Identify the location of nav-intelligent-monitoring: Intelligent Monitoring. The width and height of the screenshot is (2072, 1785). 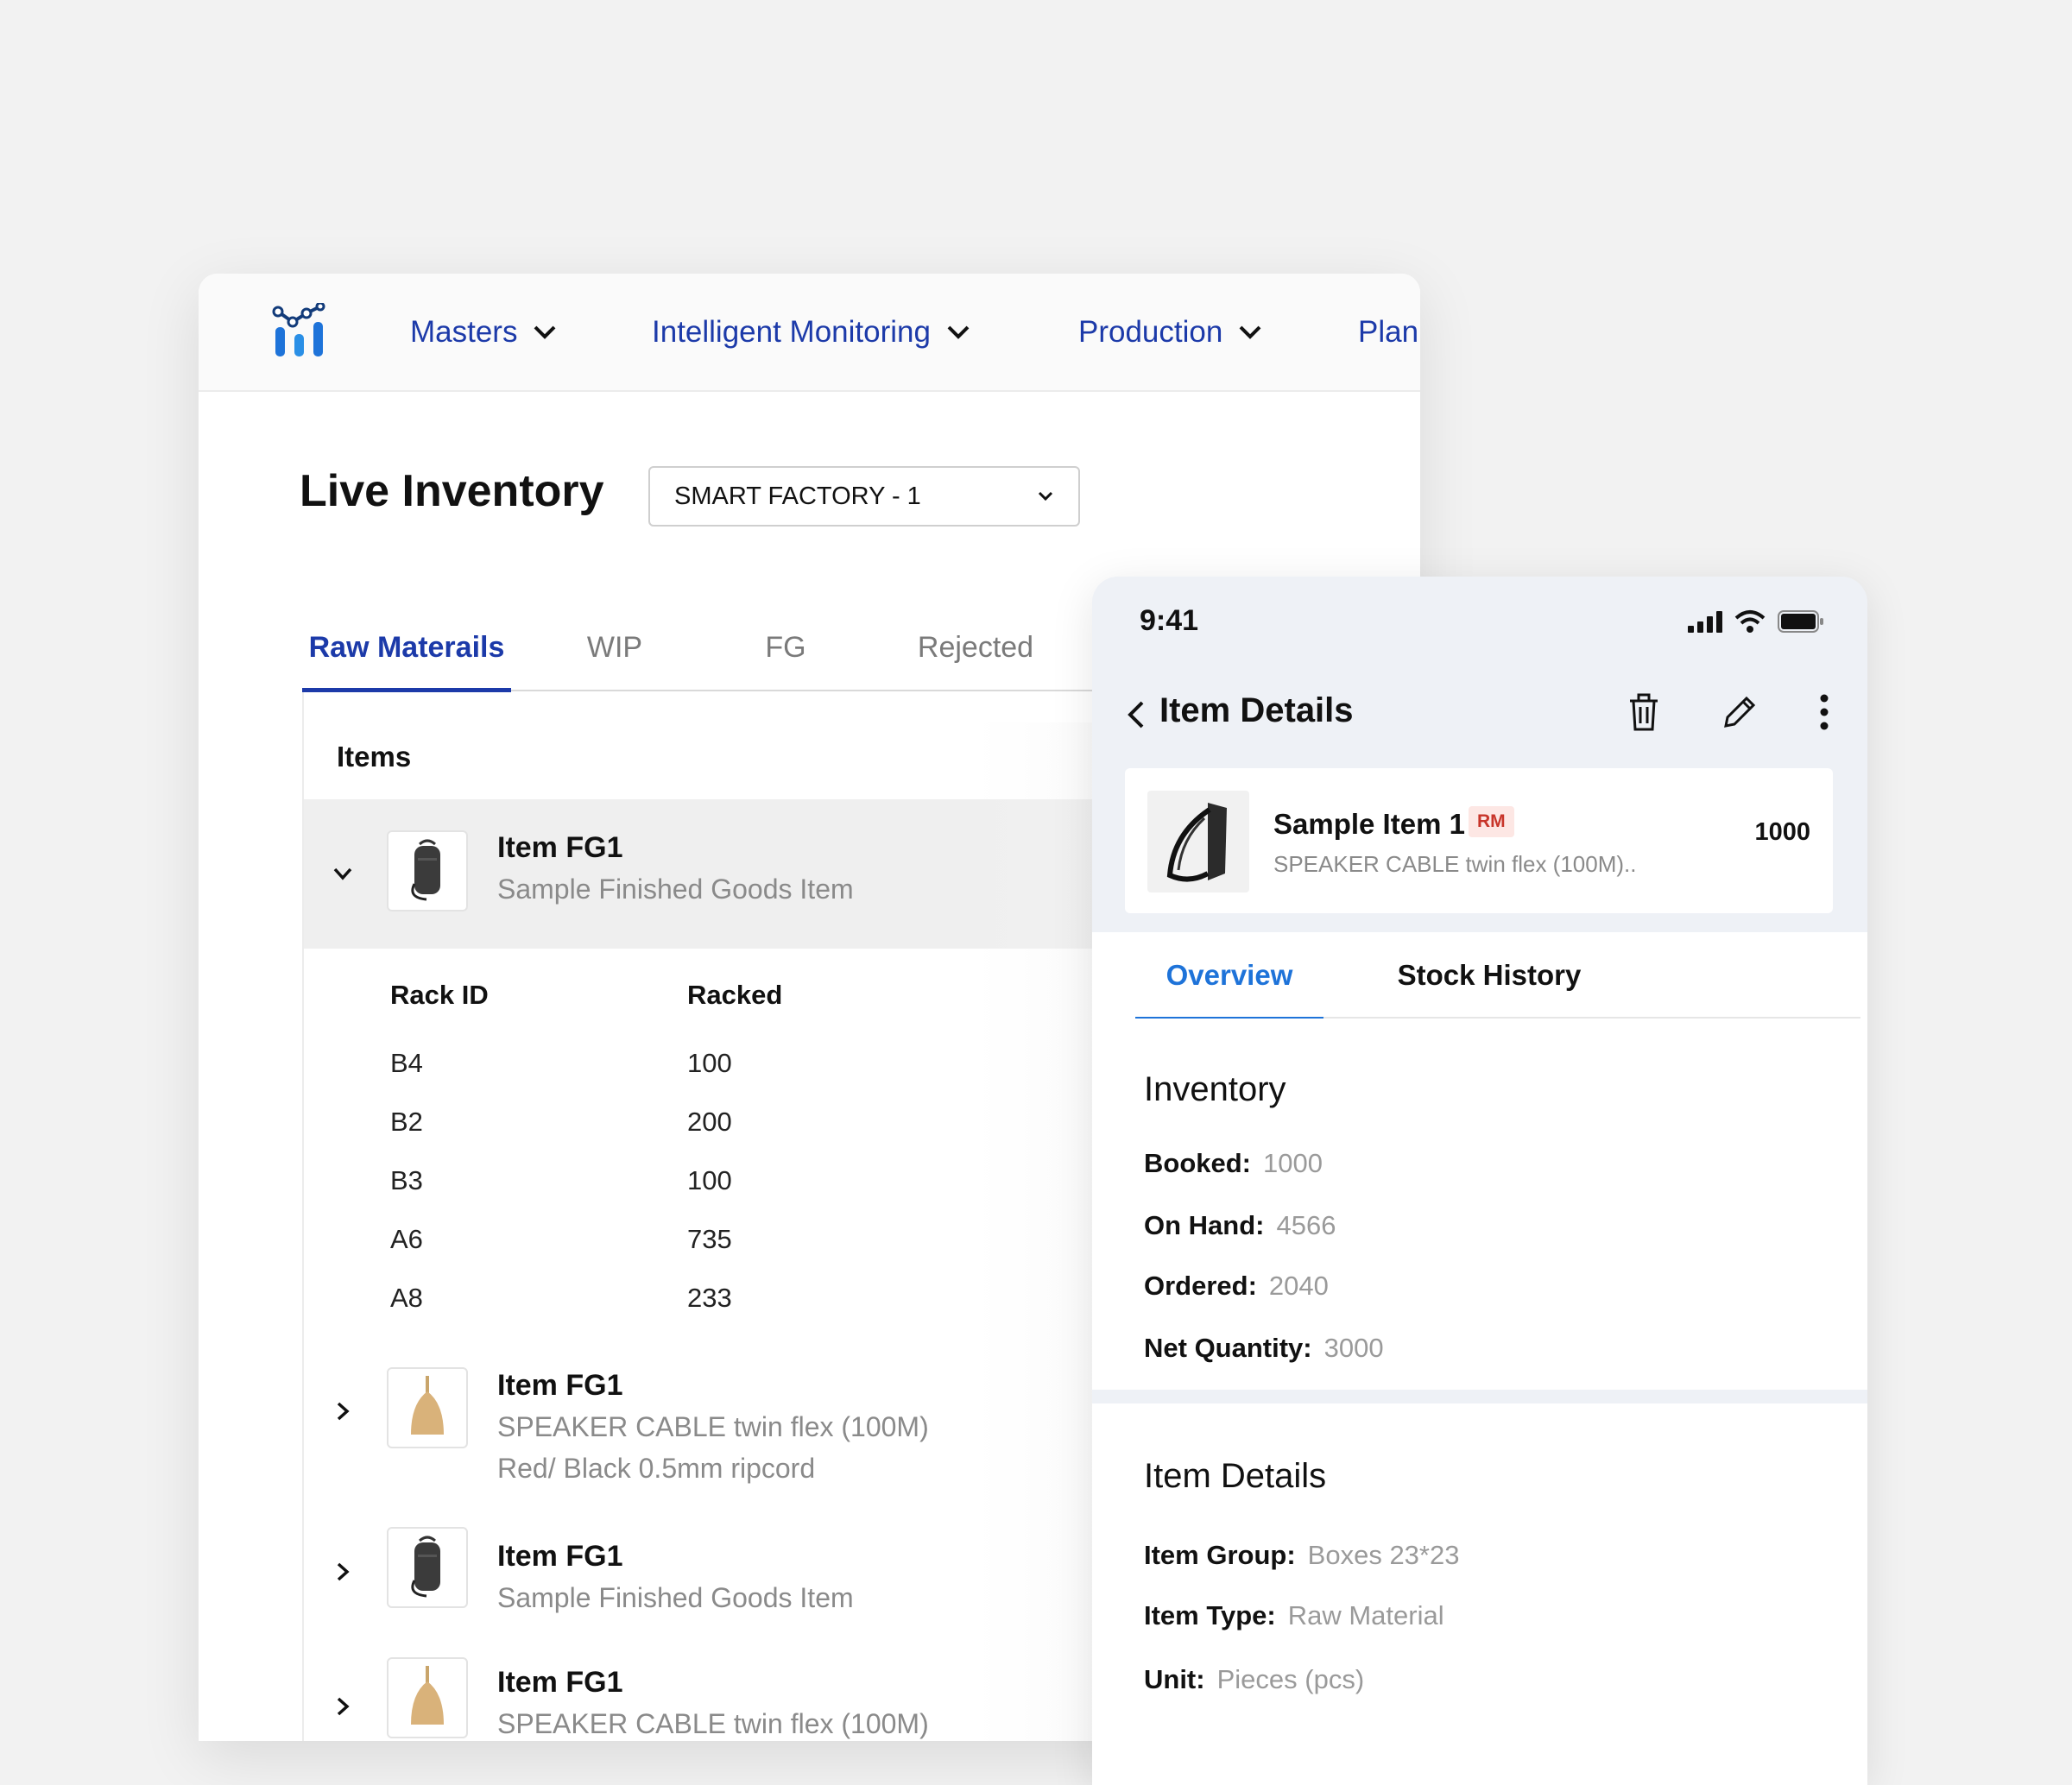
(811, 332).